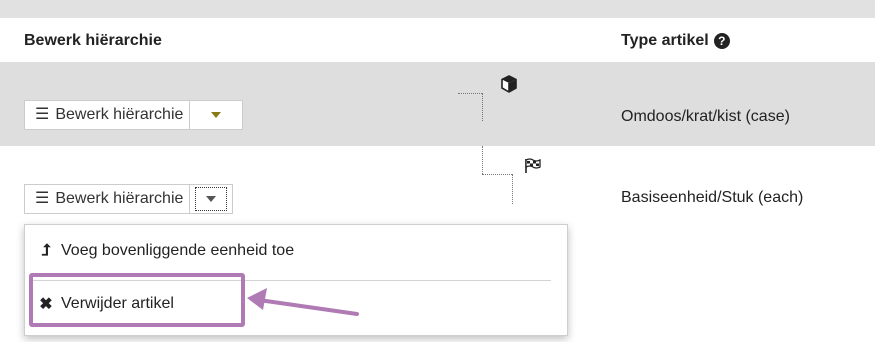 The image size is (875, 342). What do you see at coordinates (482, 160) in the screenshot?
I see `tree-connector-vertical-top` at bounding box center [482, 160].